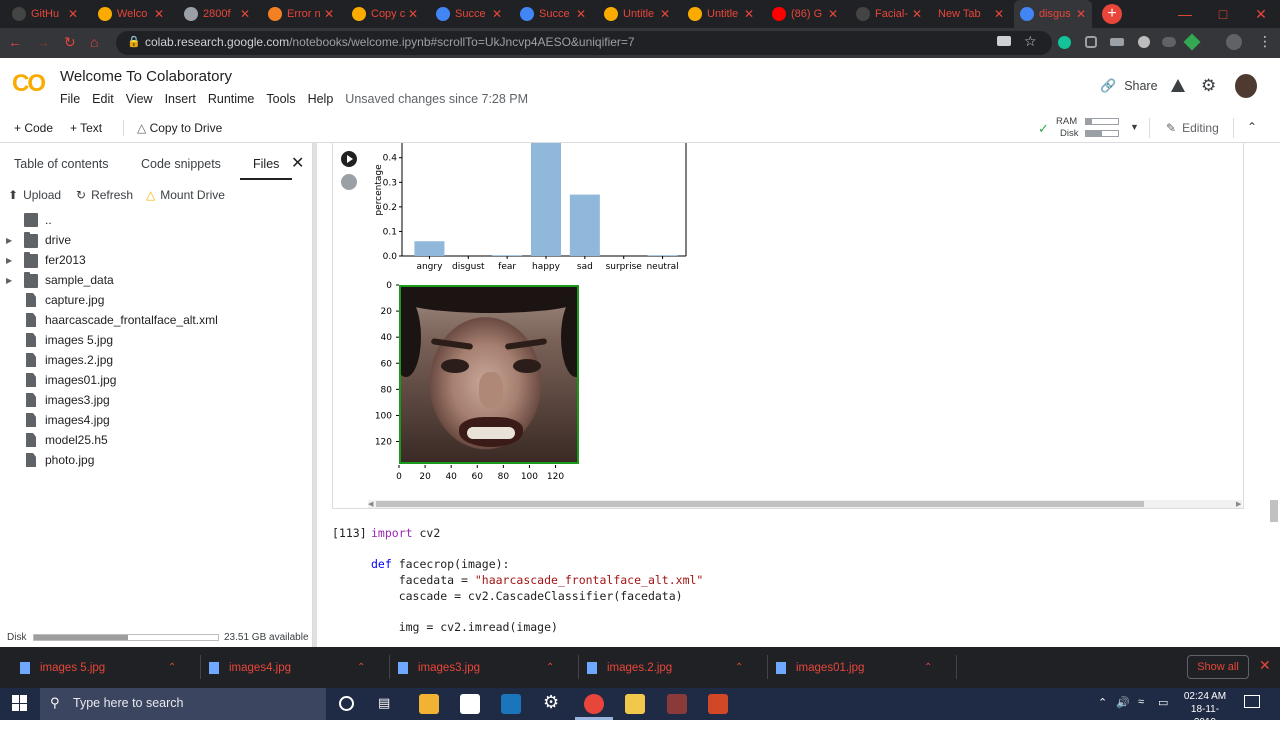 The height and width of the screenshot is (729, 1280). Describe the element at coordinates (146, 76) in the screenshot. I see `notebook-title: Welcome To Colaboratory` at that location.